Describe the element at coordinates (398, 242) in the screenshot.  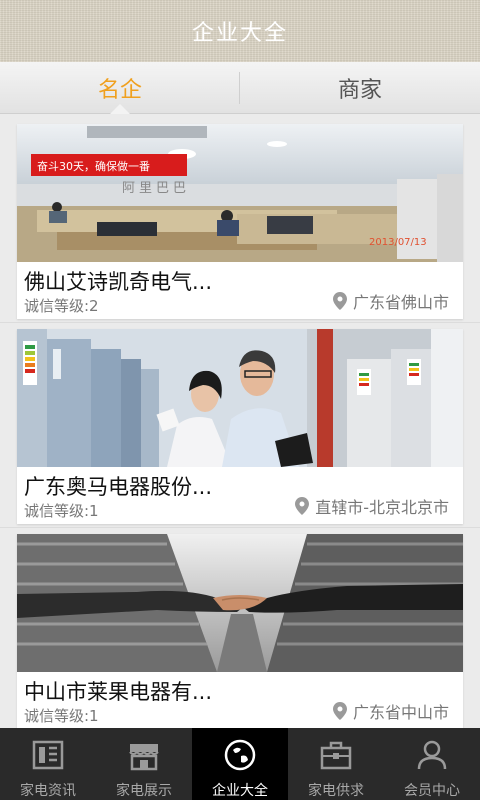
I see `photo-date-stamp: 2013/07/13` at that location.